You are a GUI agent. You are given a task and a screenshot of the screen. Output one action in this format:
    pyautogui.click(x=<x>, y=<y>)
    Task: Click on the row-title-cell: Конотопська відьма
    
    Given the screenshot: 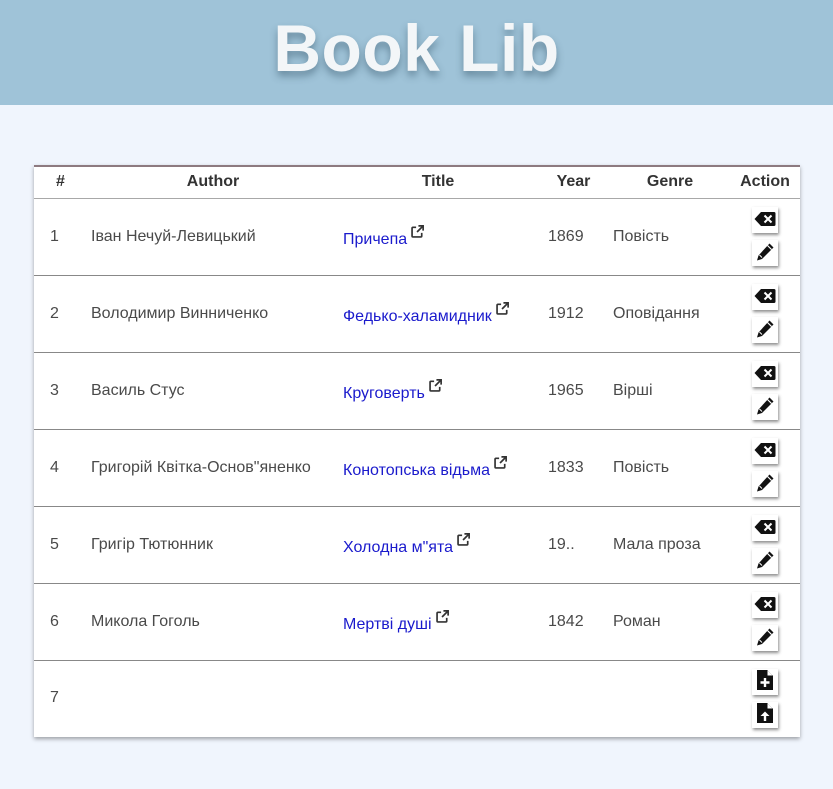 What is the action you would take?
    pyautogui.click(x=438, y=468)
    